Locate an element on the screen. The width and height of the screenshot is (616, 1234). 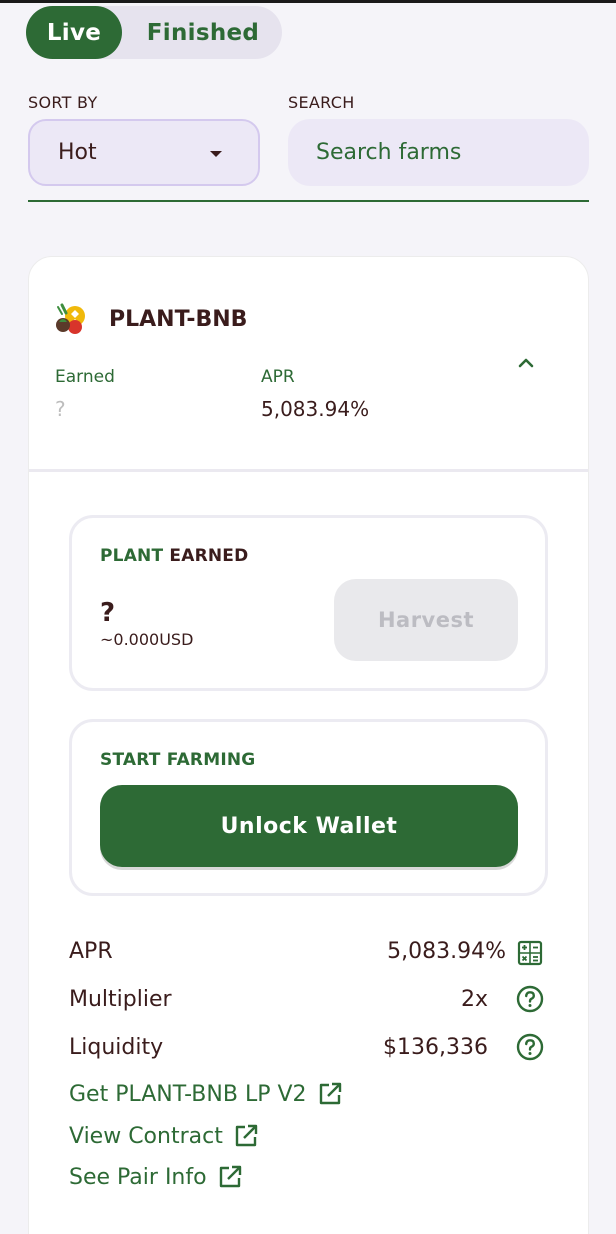
pair-name: PLANT-BNB is located at coordinates (178, 319).